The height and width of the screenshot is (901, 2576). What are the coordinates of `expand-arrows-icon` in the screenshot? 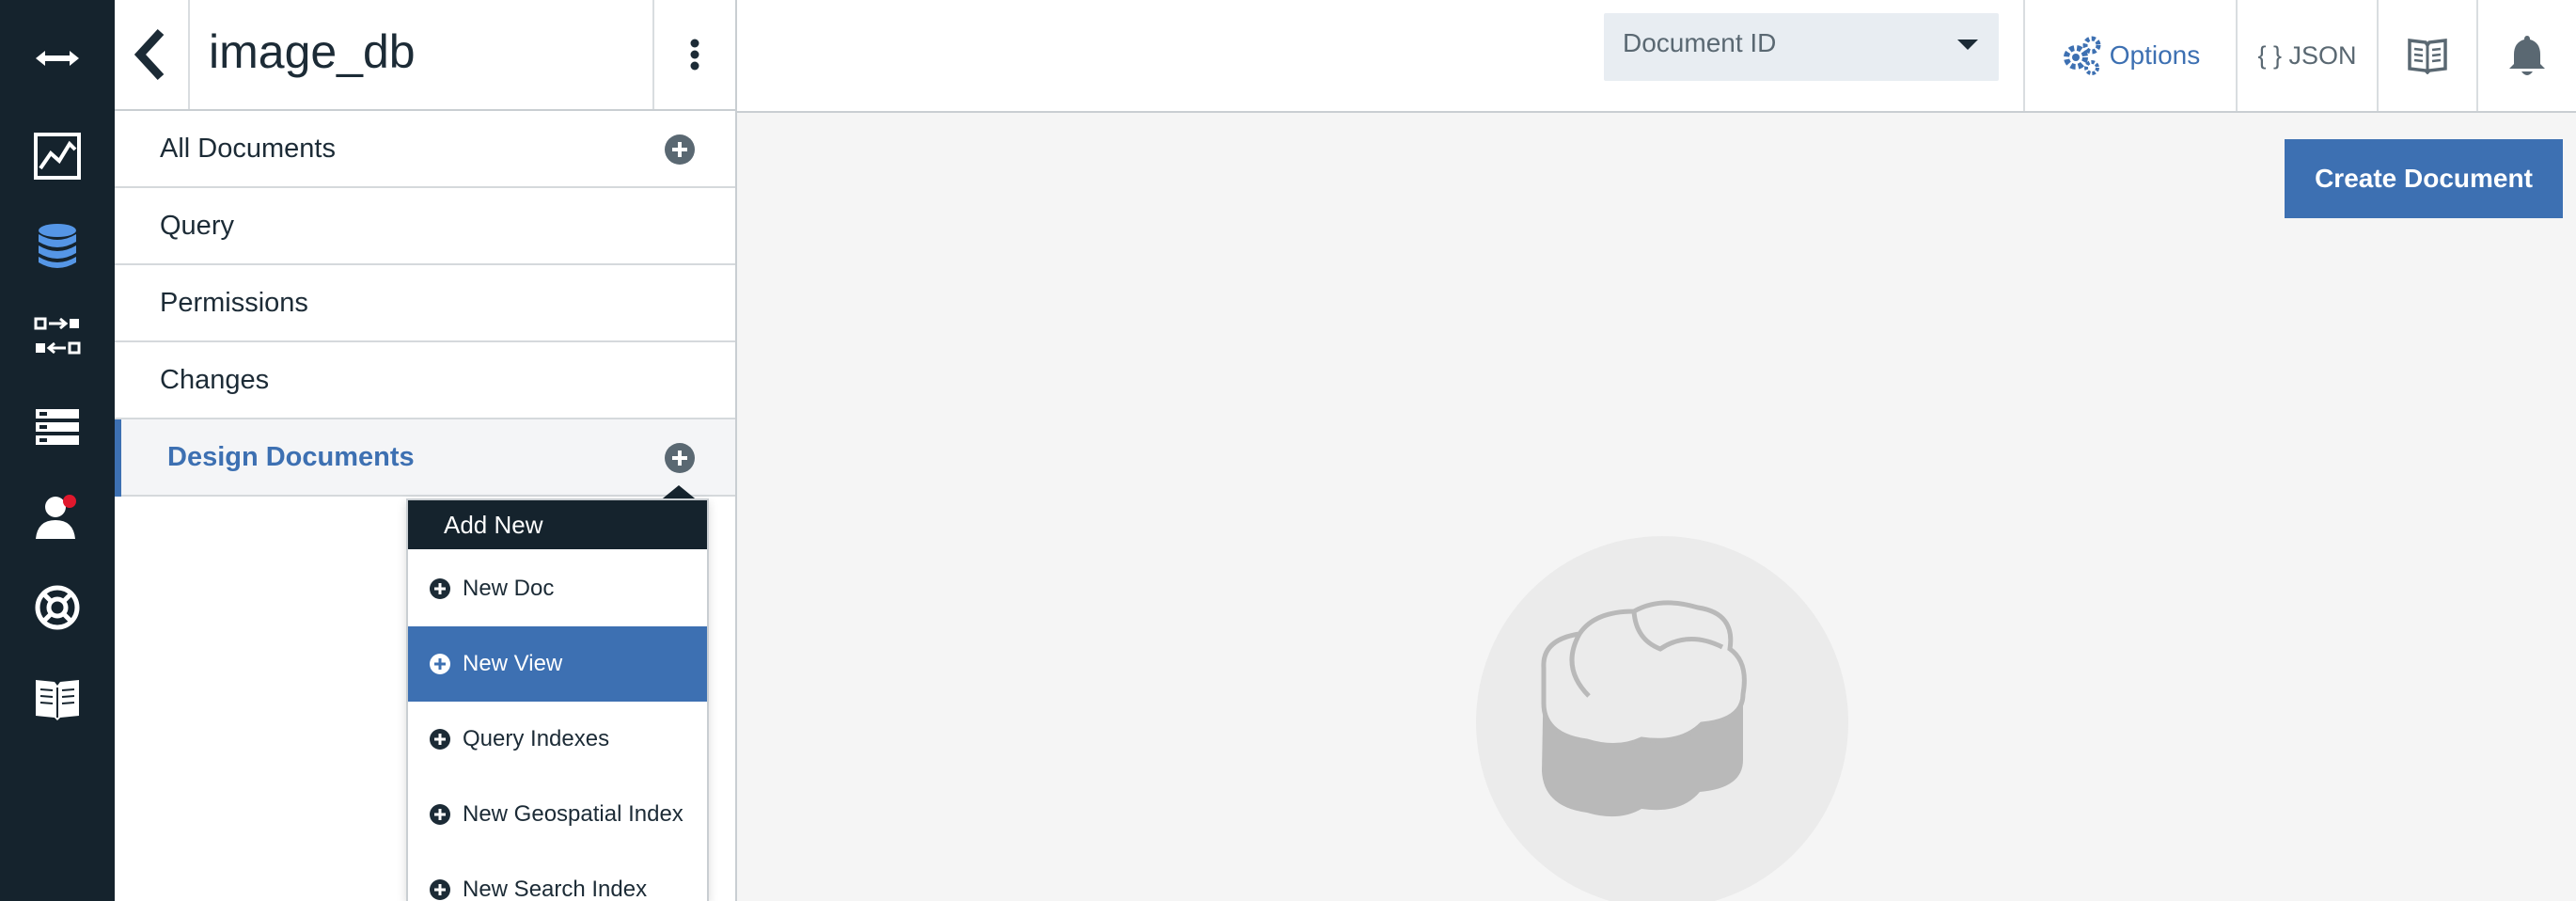 It's located at (58, 59).